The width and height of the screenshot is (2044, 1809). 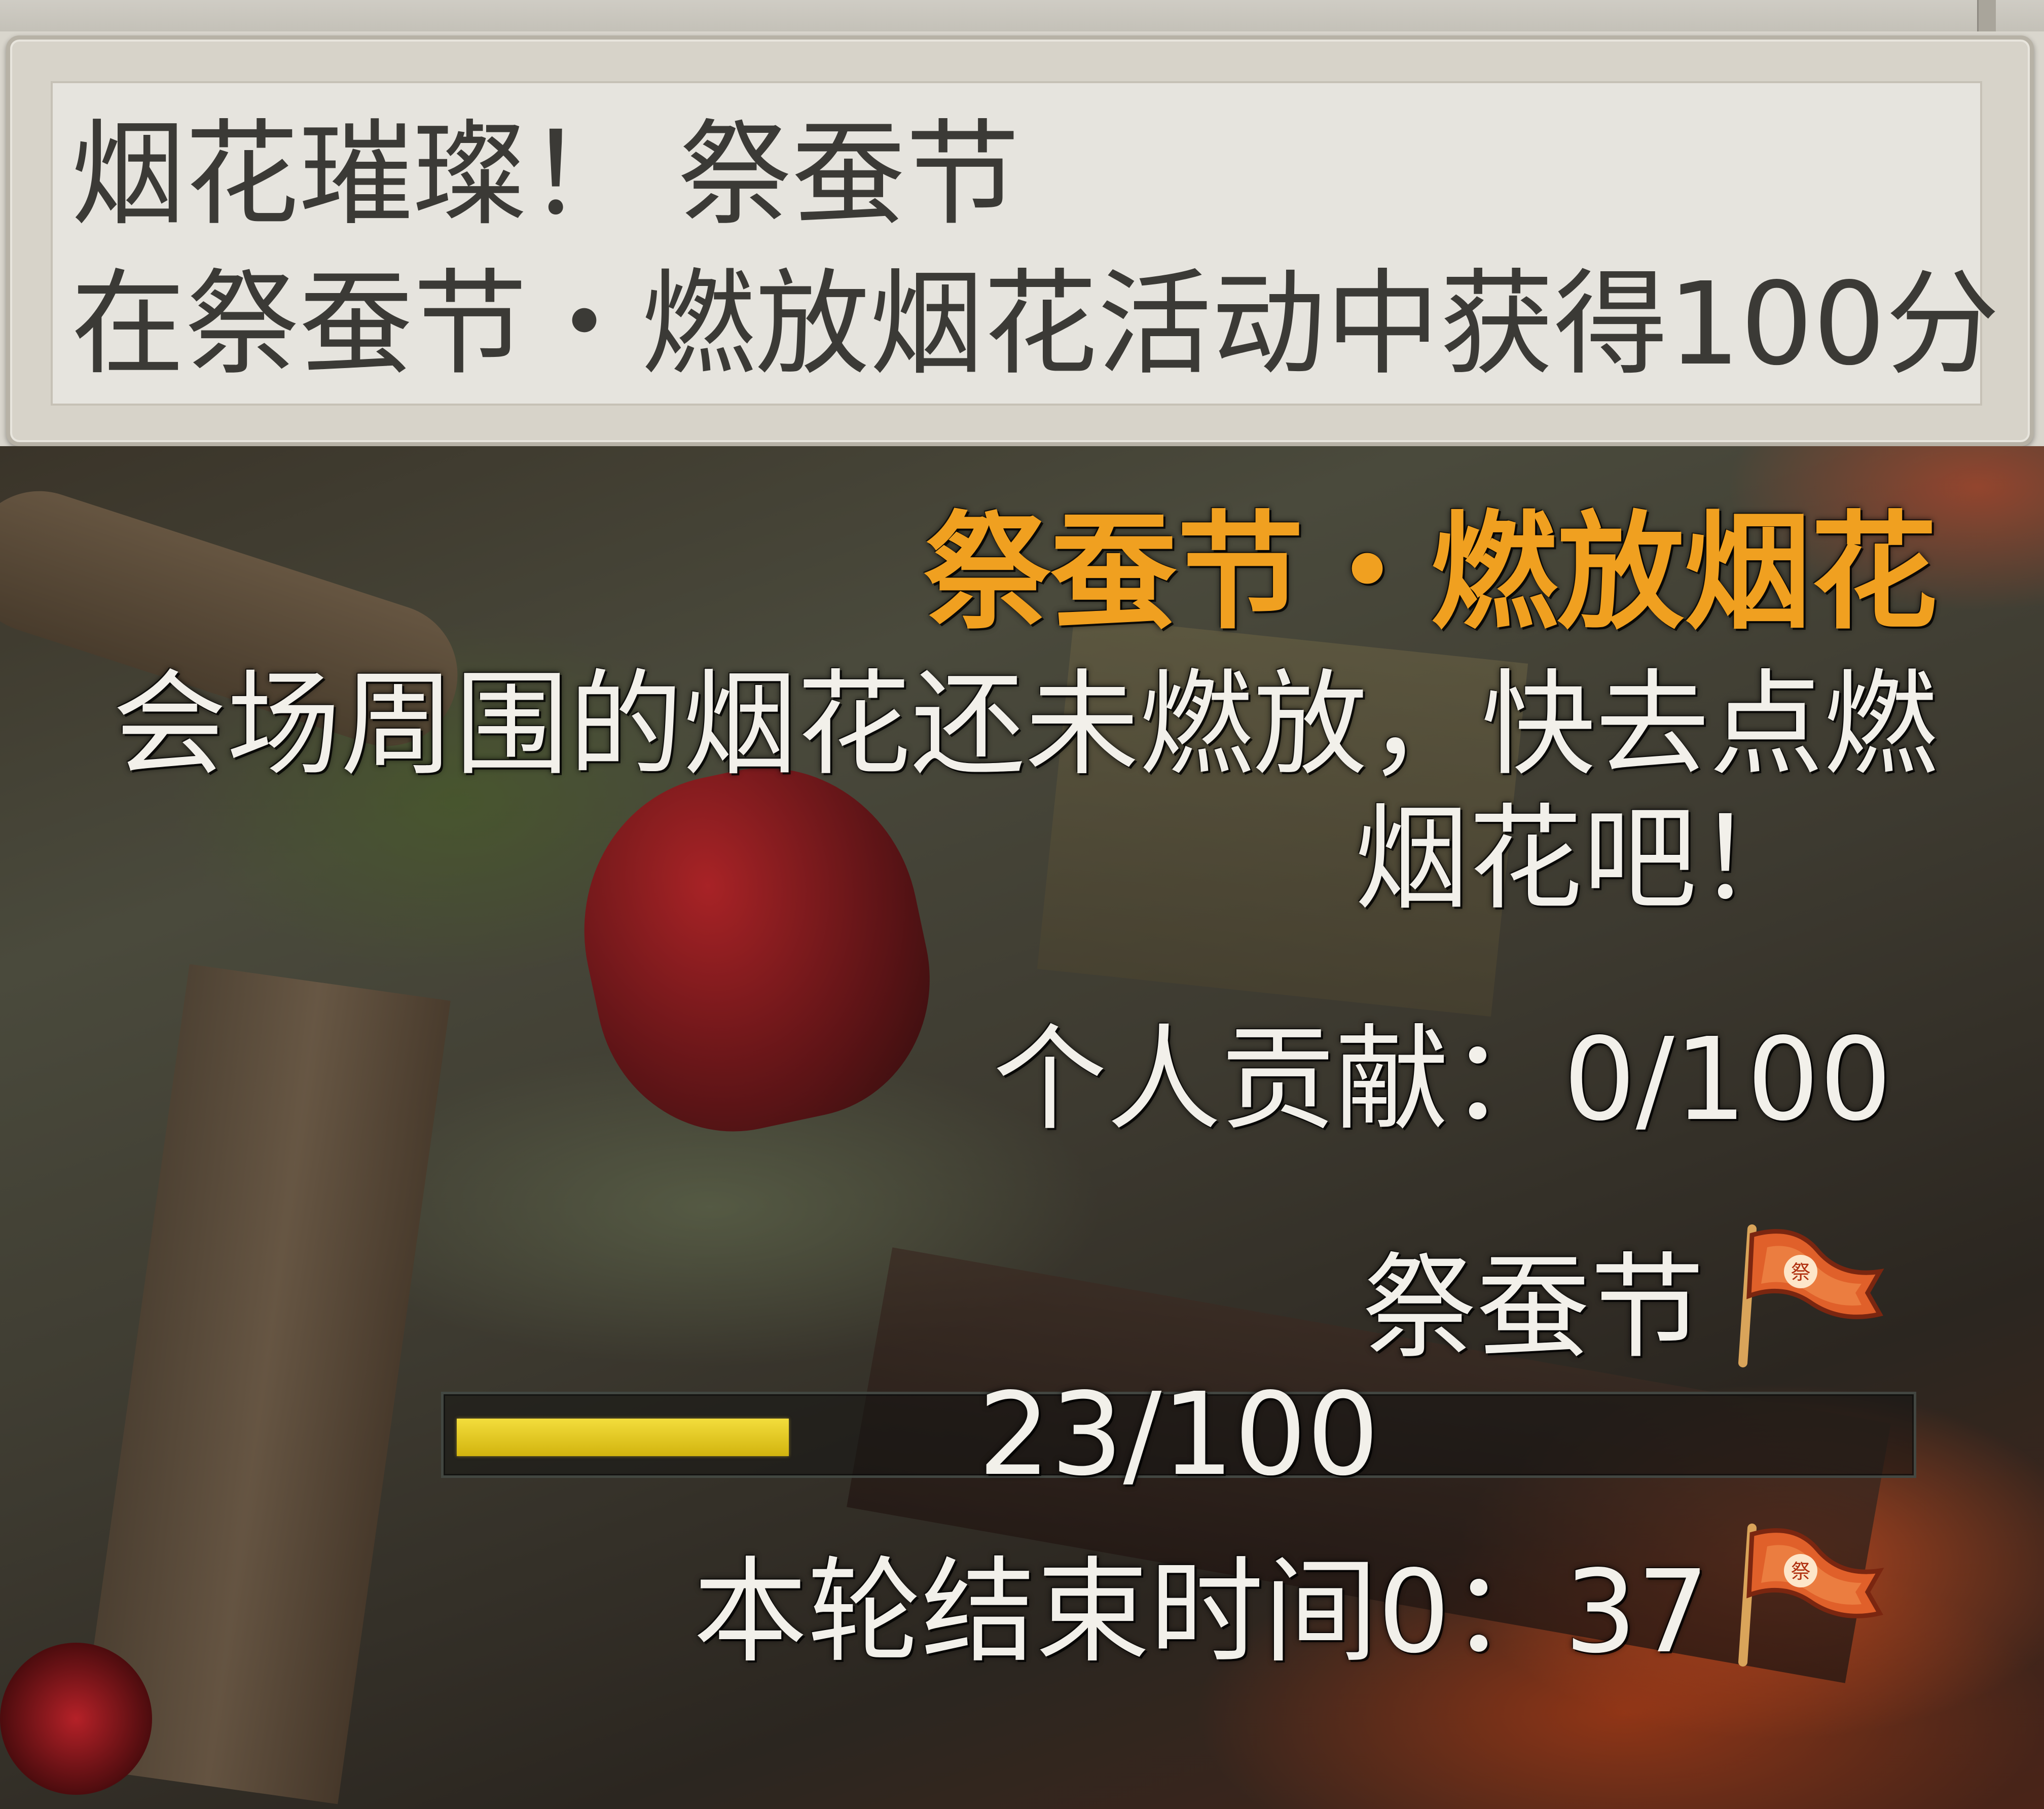 What do you see at coordinates (1533, 1308) in the screenshot?
I see `festival-label: 祭蚕节` at bounding box center [1533, 1308].